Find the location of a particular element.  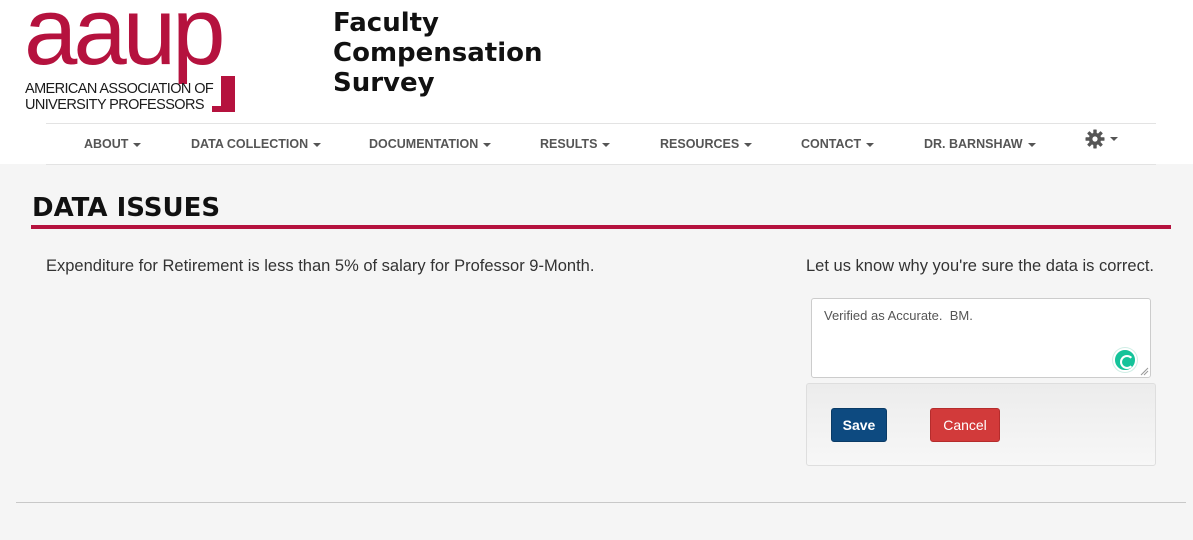

form-actions: Save Cancel is located at coordinates (981, 424).